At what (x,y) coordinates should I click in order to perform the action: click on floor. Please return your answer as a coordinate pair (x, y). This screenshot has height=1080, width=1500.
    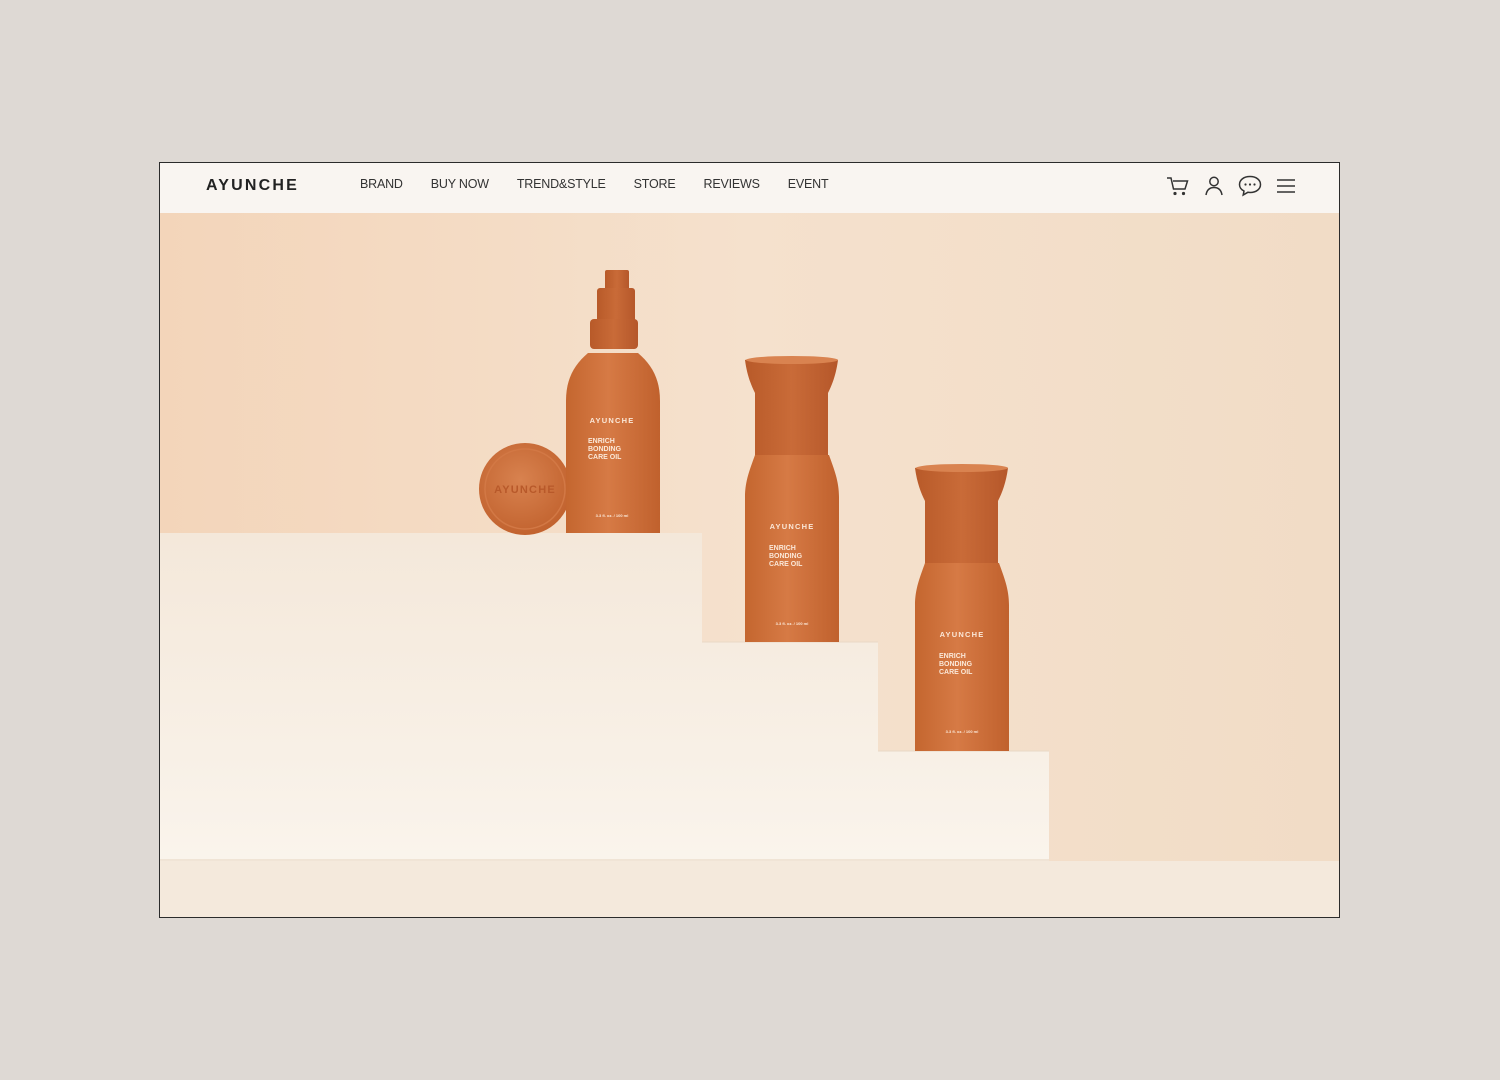
    Looking at the image, I should click on (749, 889).